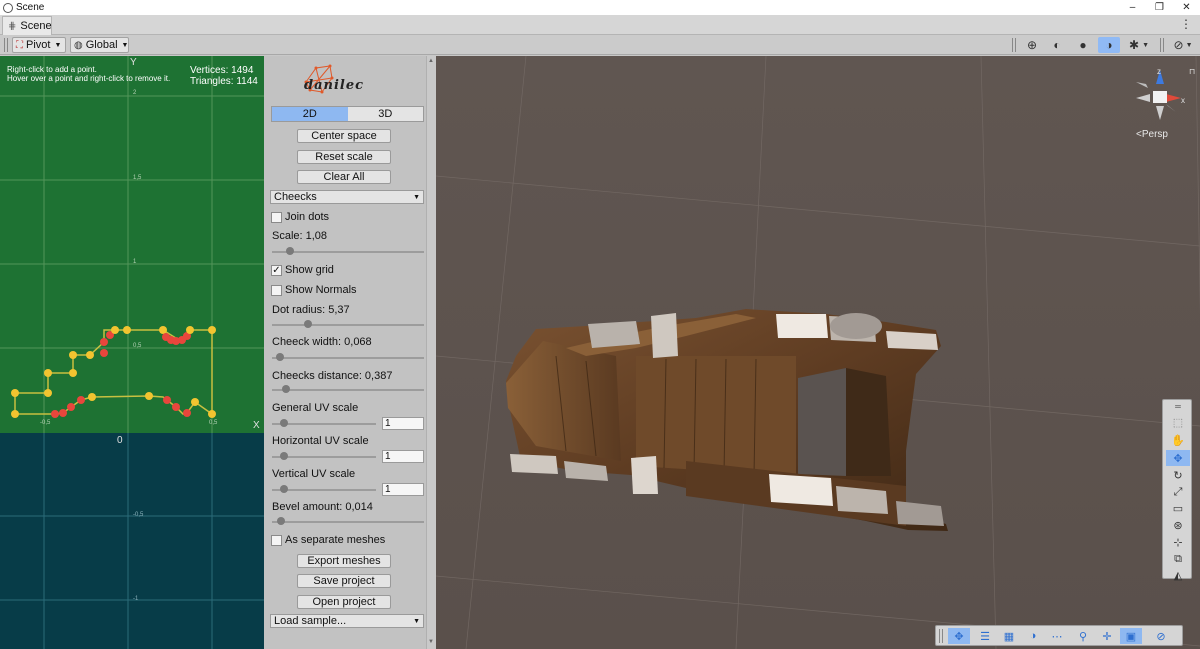  I want to click on checkbox-checked: ✓, so click(276, 270).